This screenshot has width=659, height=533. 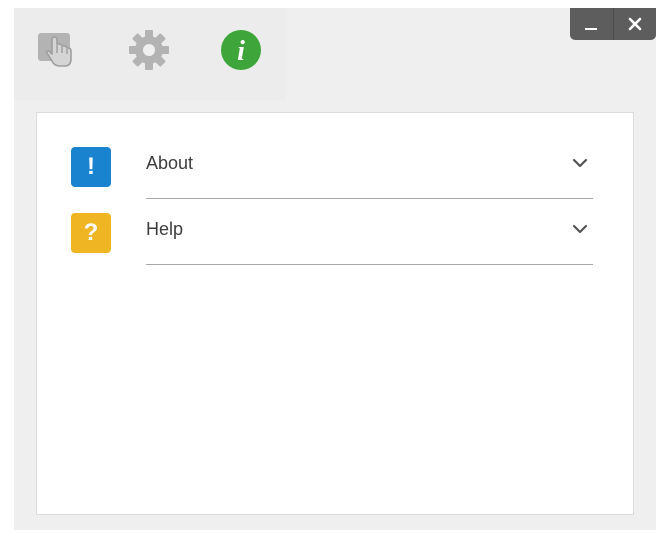 What do you see at coordinates (335, 165) in the screenshot?
I see `about-accordion-row: ! About` at bounding box center [335, 165].